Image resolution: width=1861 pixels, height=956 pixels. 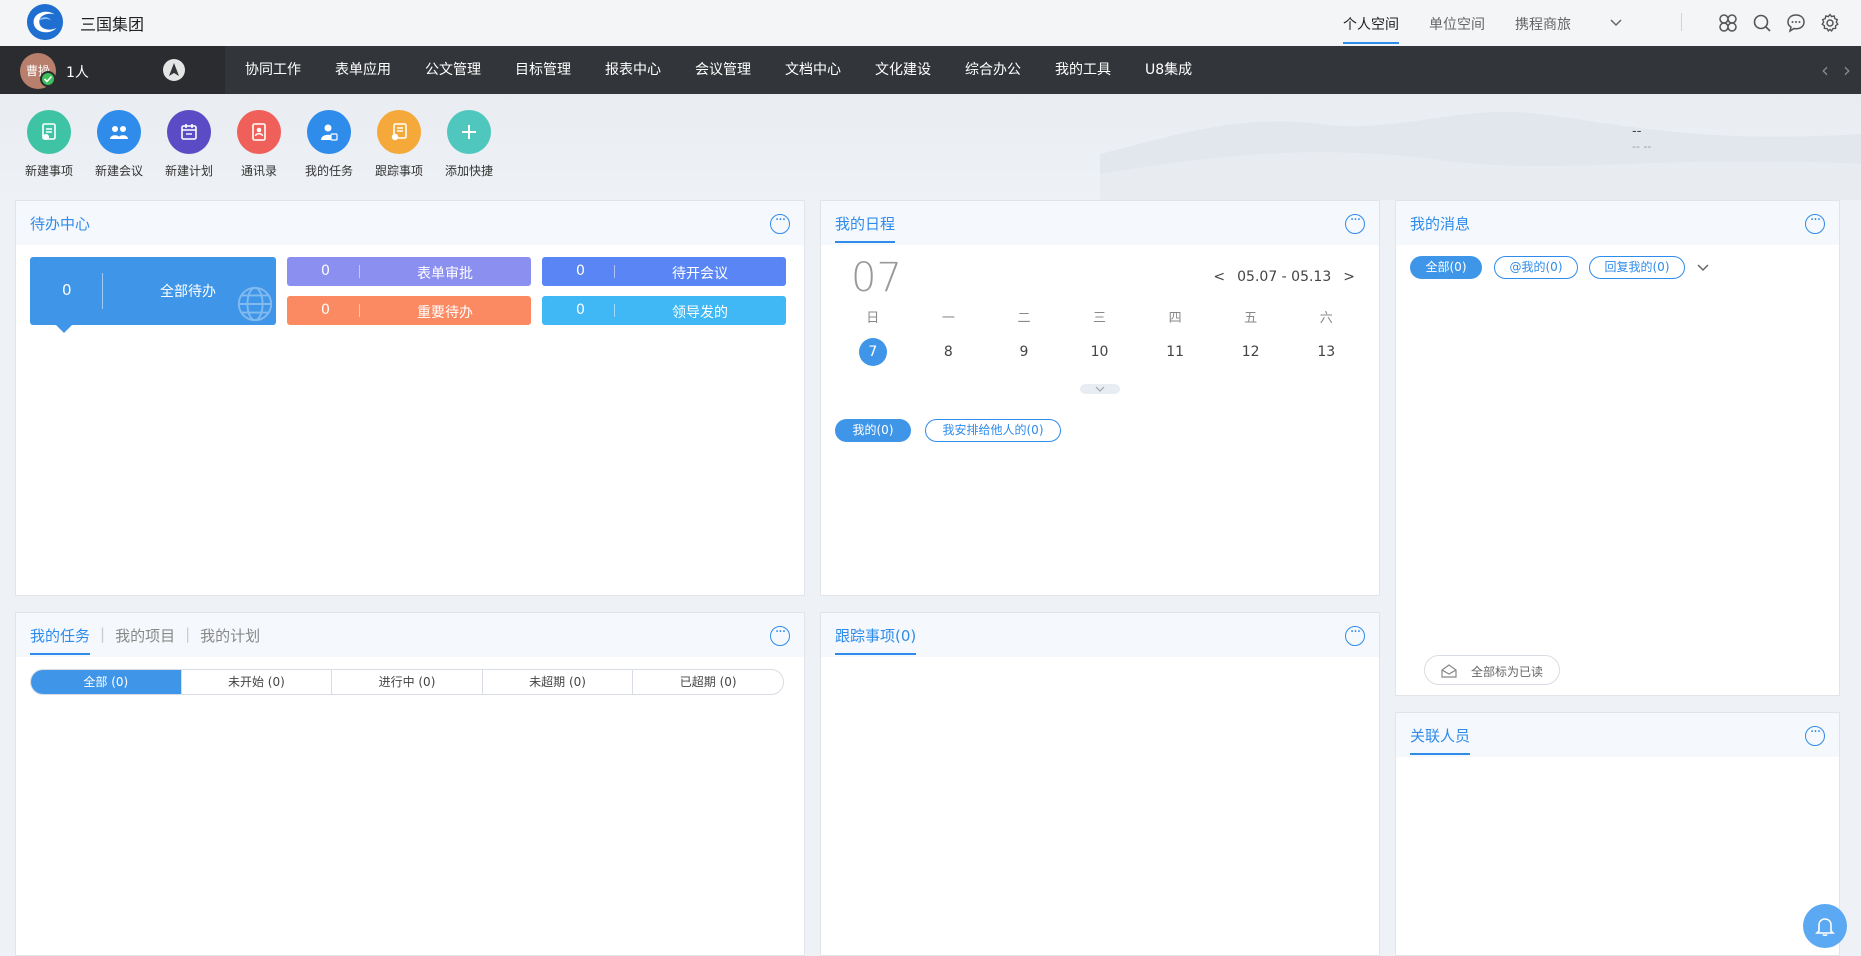 What do you see at coordinates (1284, 277) in the screenshot?
I see `week-range-label: 05.07 - 05.13` at bounding box center [1284, 277].